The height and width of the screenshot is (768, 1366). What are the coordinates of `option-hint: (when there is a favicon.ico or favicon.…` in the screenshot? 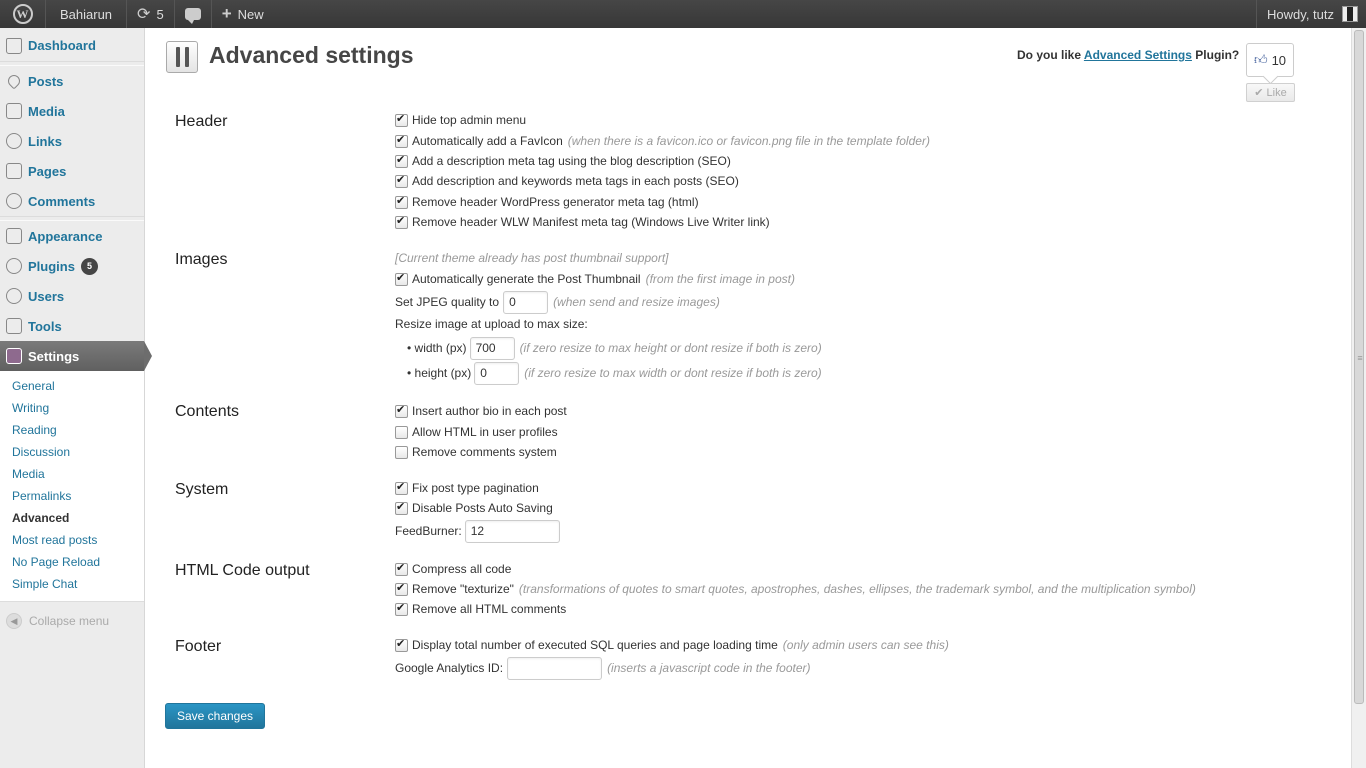 It's located at (748, 141).